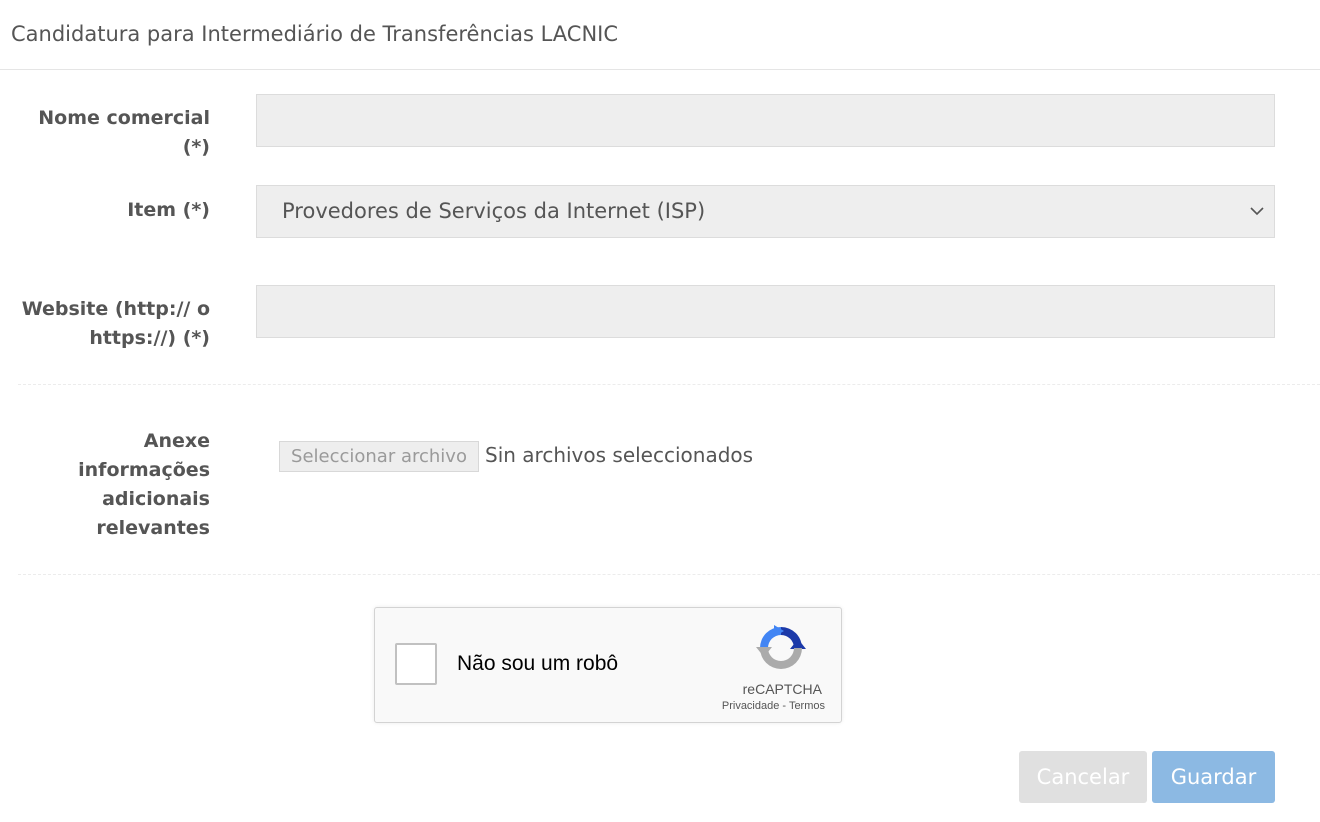 Image resolution: width=1320 pixels, height=822 pixels. What do you see at coordinates (416, 664) in the screenshot?
I see `recaptcha-checkbox` at bounding box center [416, 664].